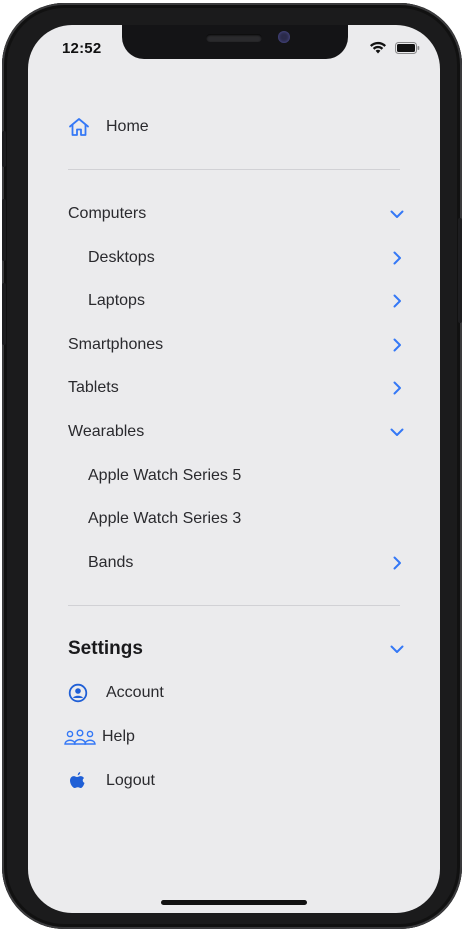 The height and width of the screenshot is (933, 466). Describe the element at coordinates (93, 388) in the screenshot. I see `category-label: Tablets` at that location.